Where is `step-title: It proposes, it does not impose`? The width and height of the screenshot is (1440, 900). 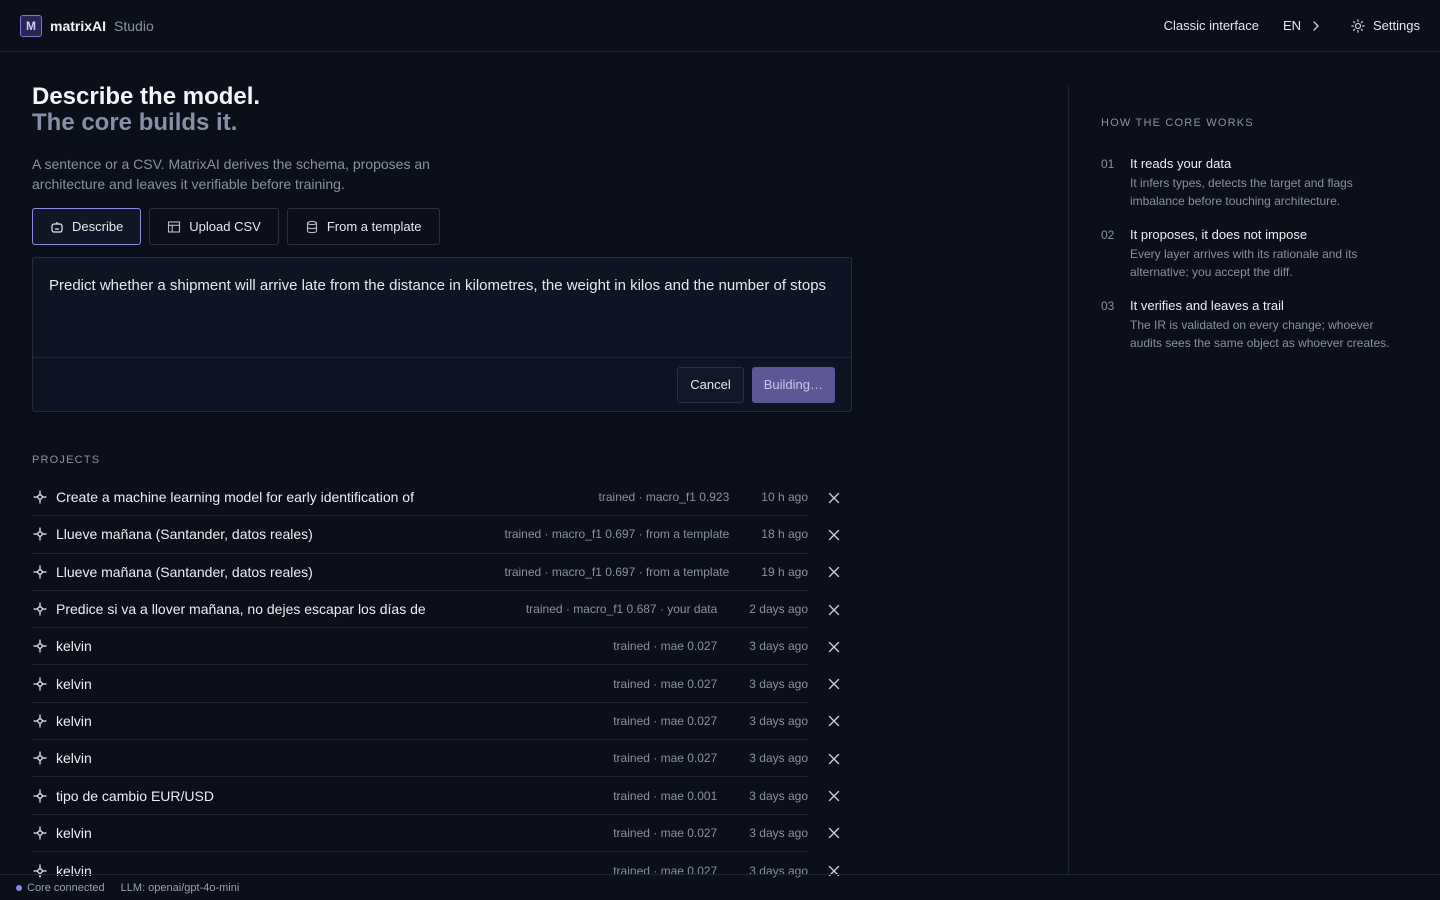 step-title: It proposes, it does not impose is located at coordinates (1219, 234).